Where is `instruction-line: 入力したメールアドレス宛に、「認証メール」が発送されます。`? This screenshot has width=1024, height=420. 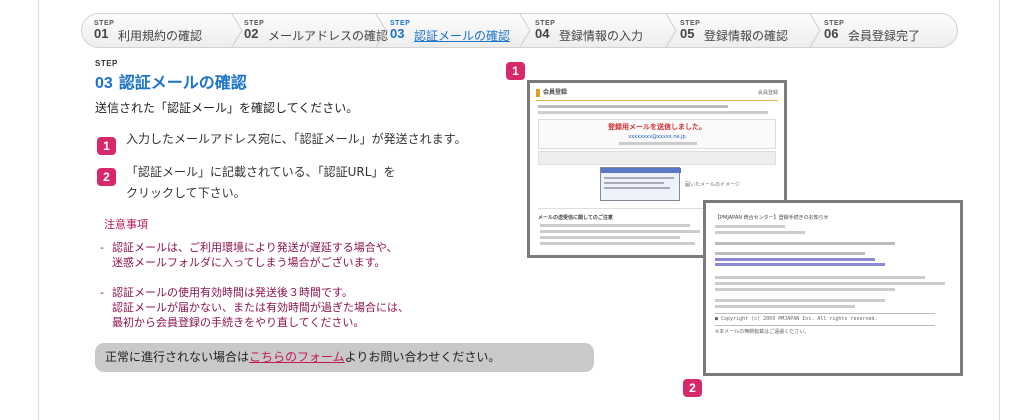
instruction-line: 入力したメールアドレス宛に、「認証メール」が発送されます。 is located at coordinates (296, 139).